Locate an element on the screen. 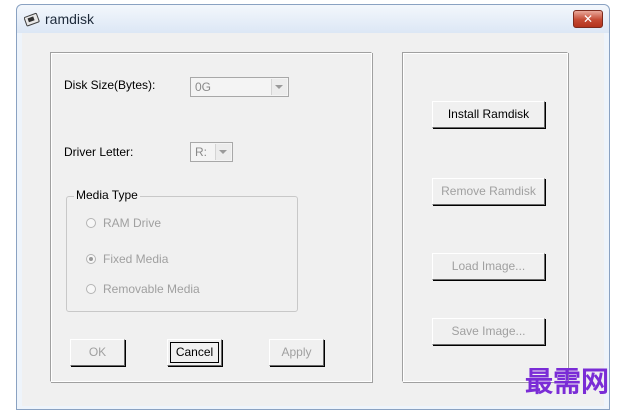 The image size is (623, 410). driver-letter-label: Driver Letter: is located at coordinates (99, 152).